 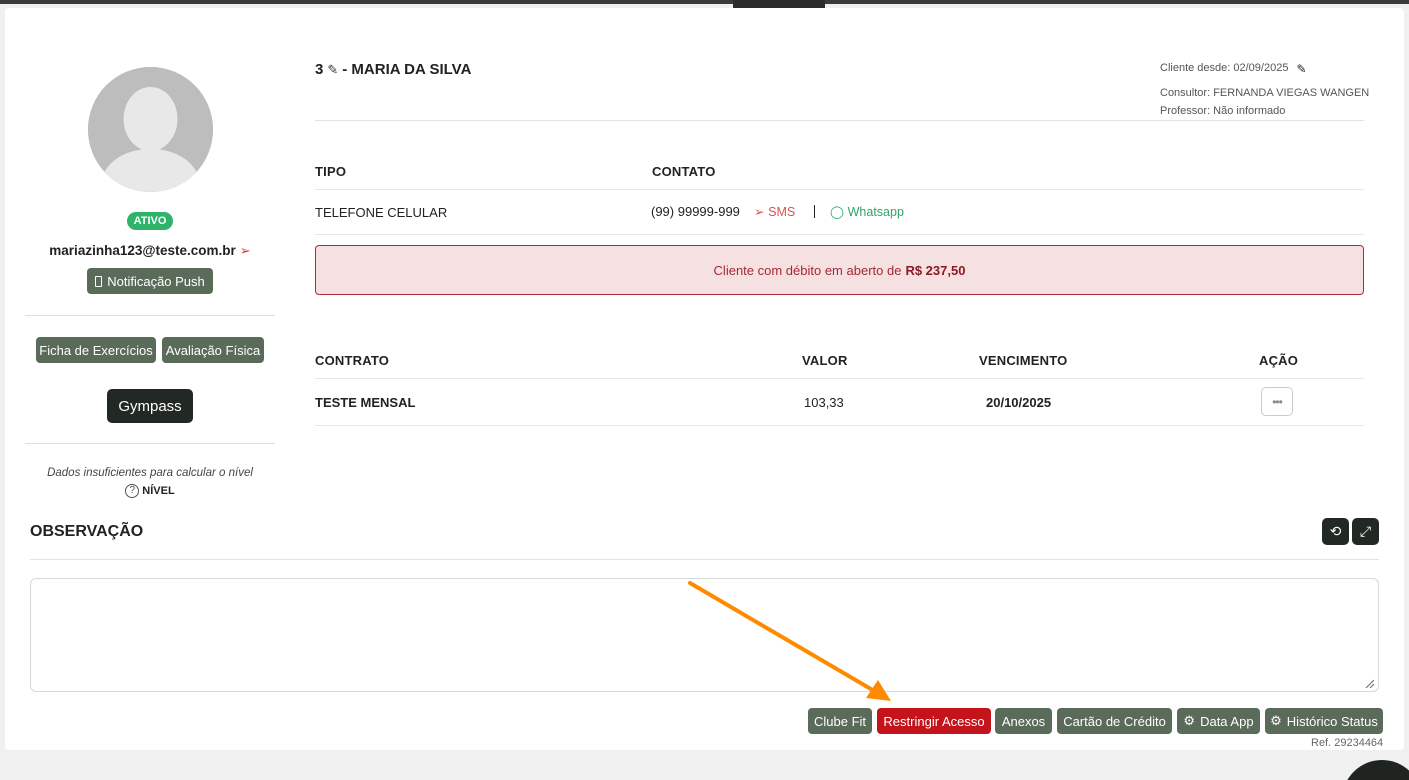 I want to click on email-text: mariazinha123@teste.com.br, so click(x=142, y=250).